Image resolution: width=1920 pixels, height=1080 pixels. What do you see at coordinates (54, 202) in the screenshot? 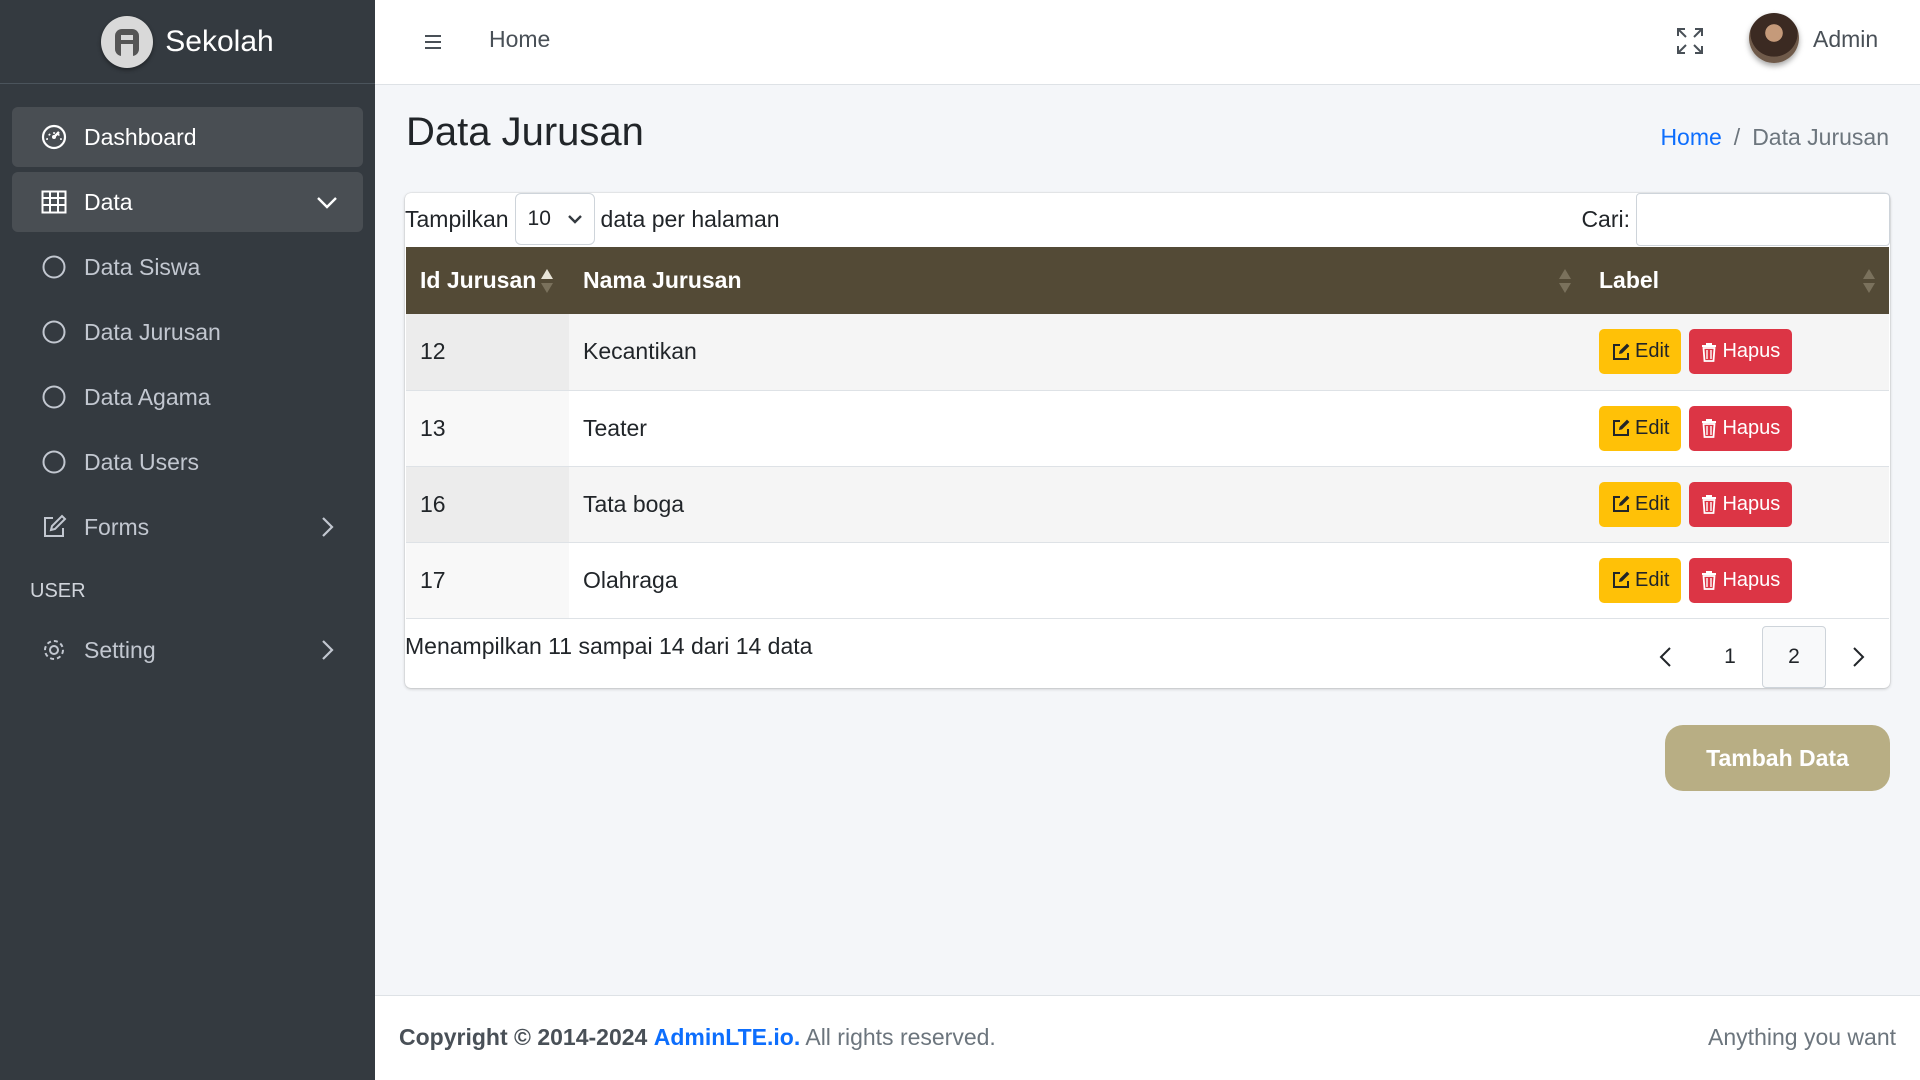
I see `table-icon` at bounding box center [54, 202].